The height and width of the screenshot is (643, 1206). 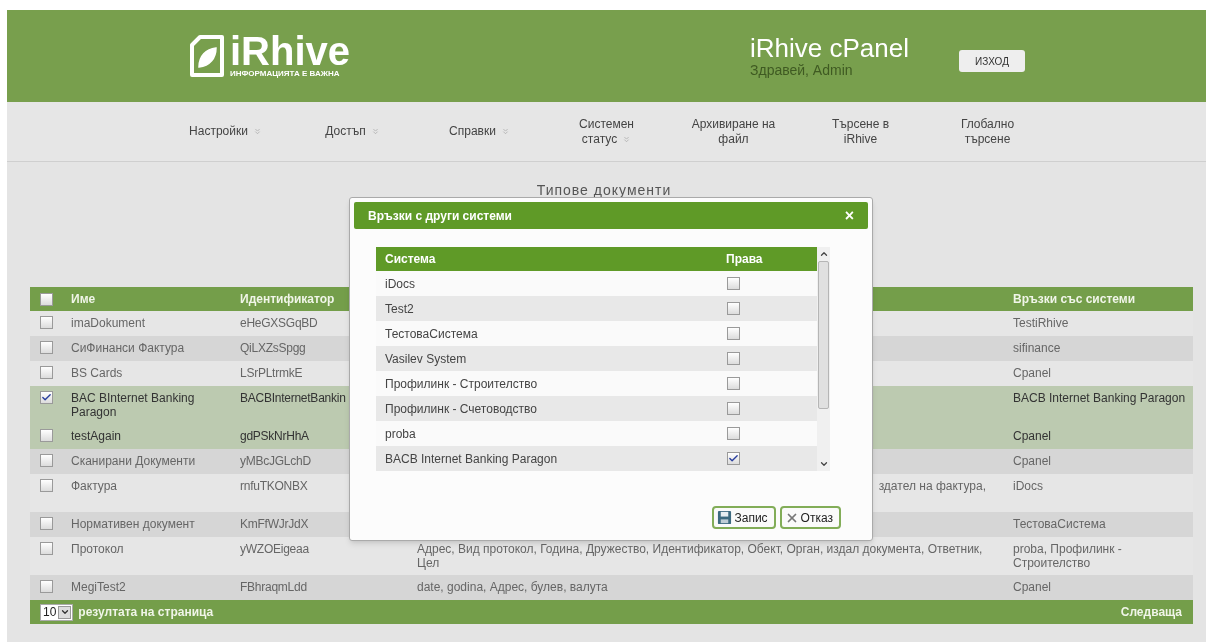 I want to click on table-cell: Нормативен документ, so click(x=133, y=524).